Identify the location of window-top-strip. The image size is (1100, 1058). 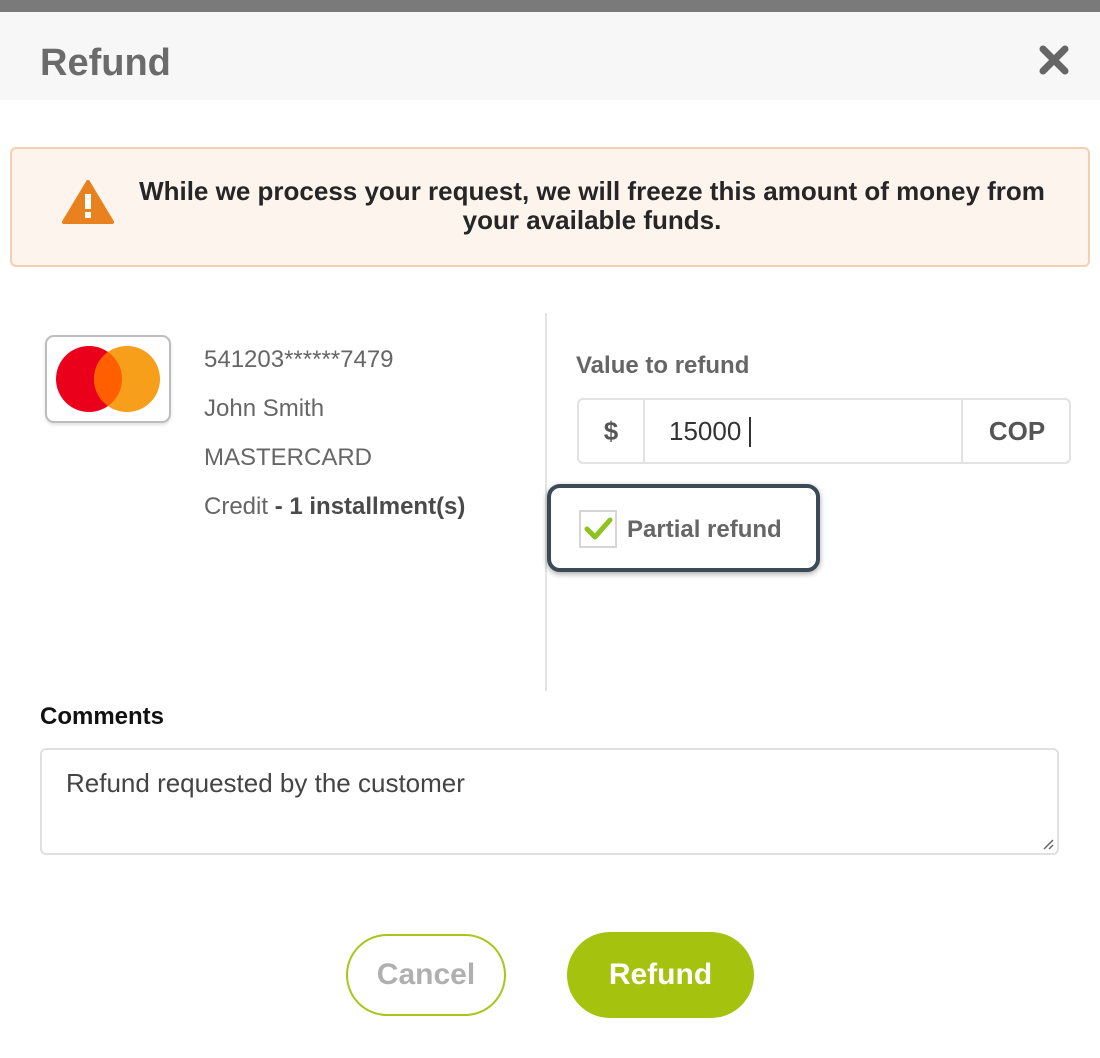
(550, 6).